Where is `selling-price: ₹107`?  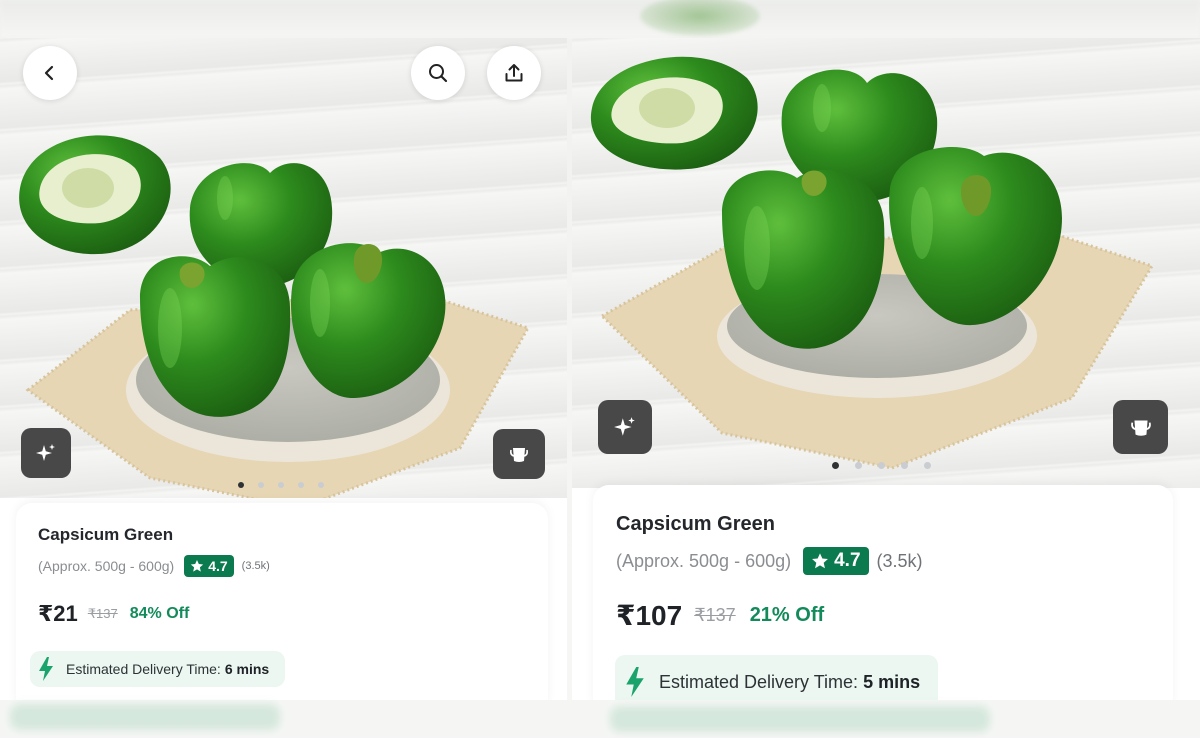
selling-price: ₹107 is located at coordinates (649, 615).